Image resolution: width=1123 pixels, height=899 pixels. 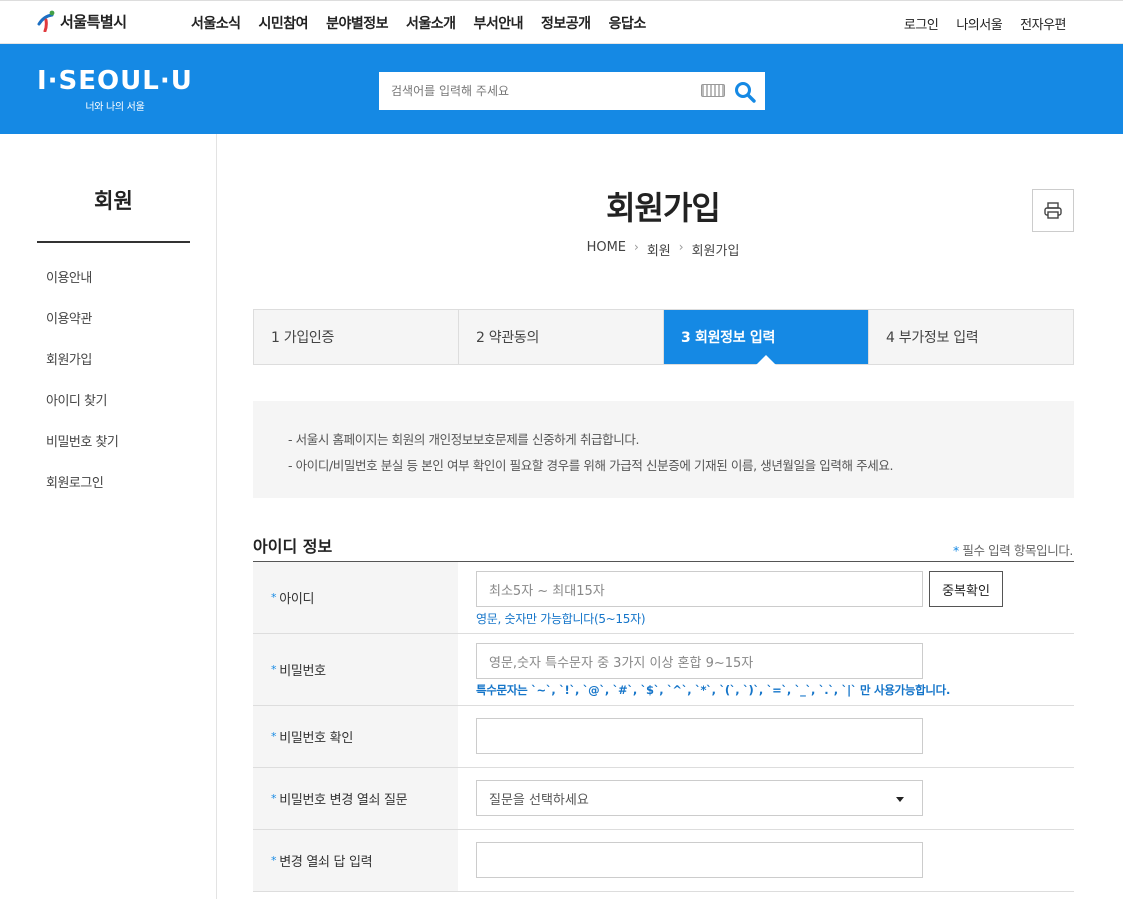 What do you see at coordinates (431, 23) in the screenshot?
I see `gnb-item: 서울소개` at bounding box center [431, 23].